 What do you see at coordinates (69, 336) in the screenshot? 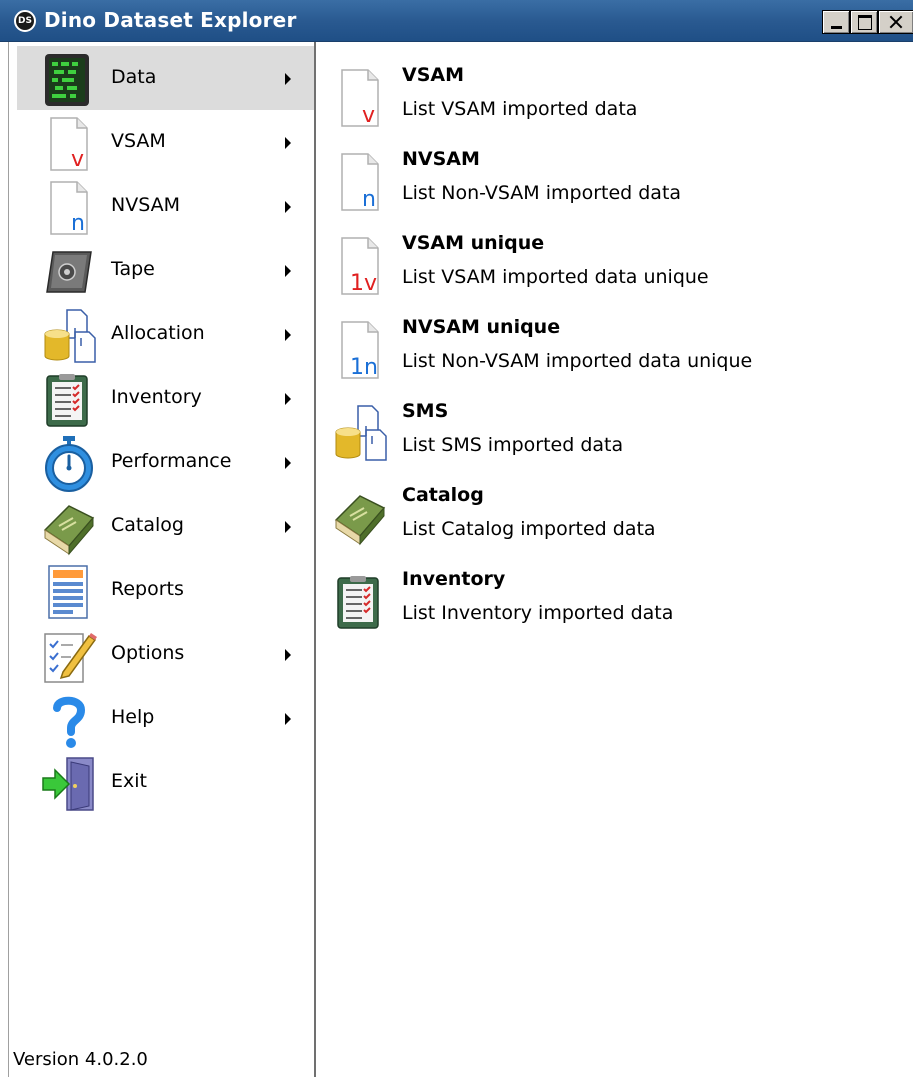
I see `allocation-icon` at bounding box center [69, 336].